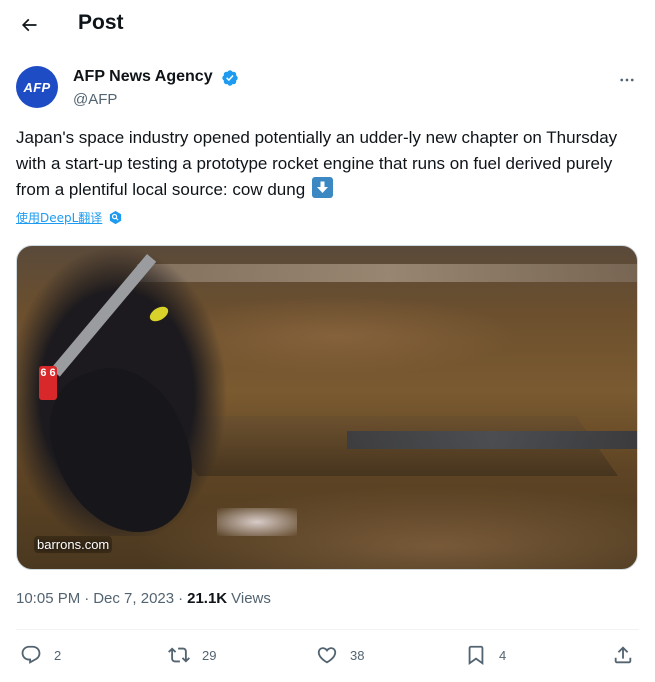  I want to click on share-icon, so click(623, 655).